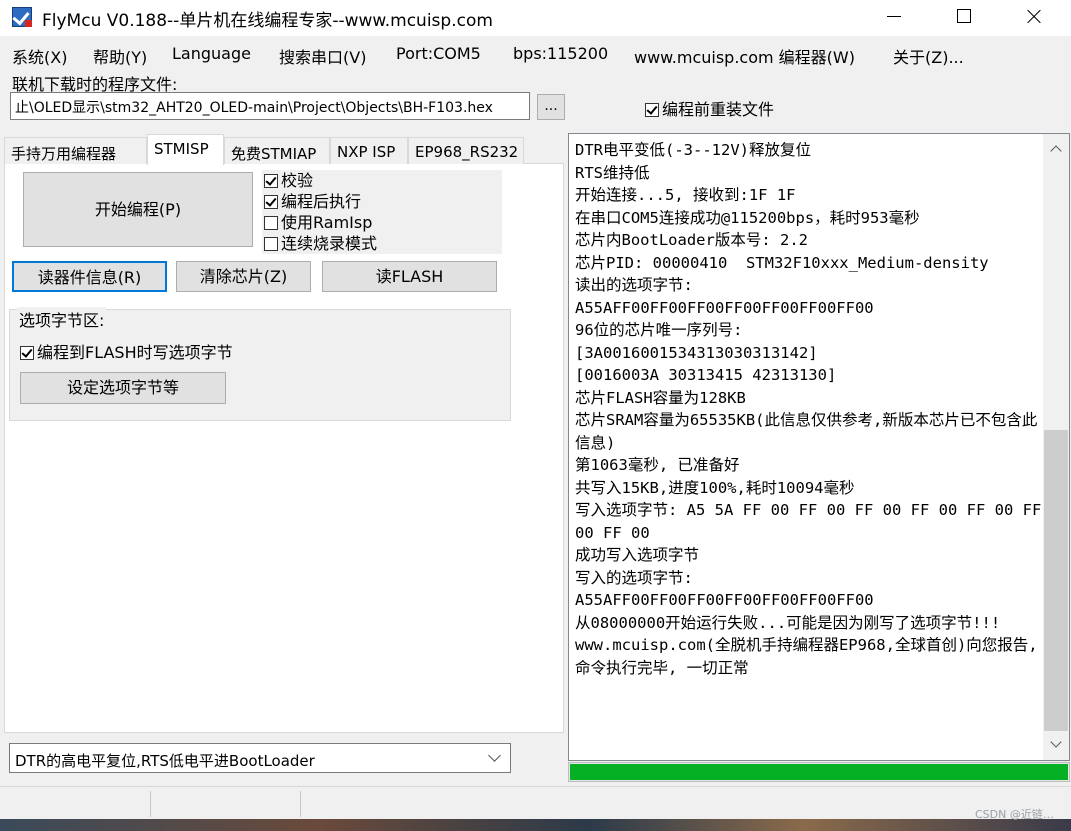 The image size is (1071, 831). What do you see at coordinates (75, 150) in the screenshot?
I see `tab-handheld-programmer: 手持万用编程器` at bounding box center [75, 150].